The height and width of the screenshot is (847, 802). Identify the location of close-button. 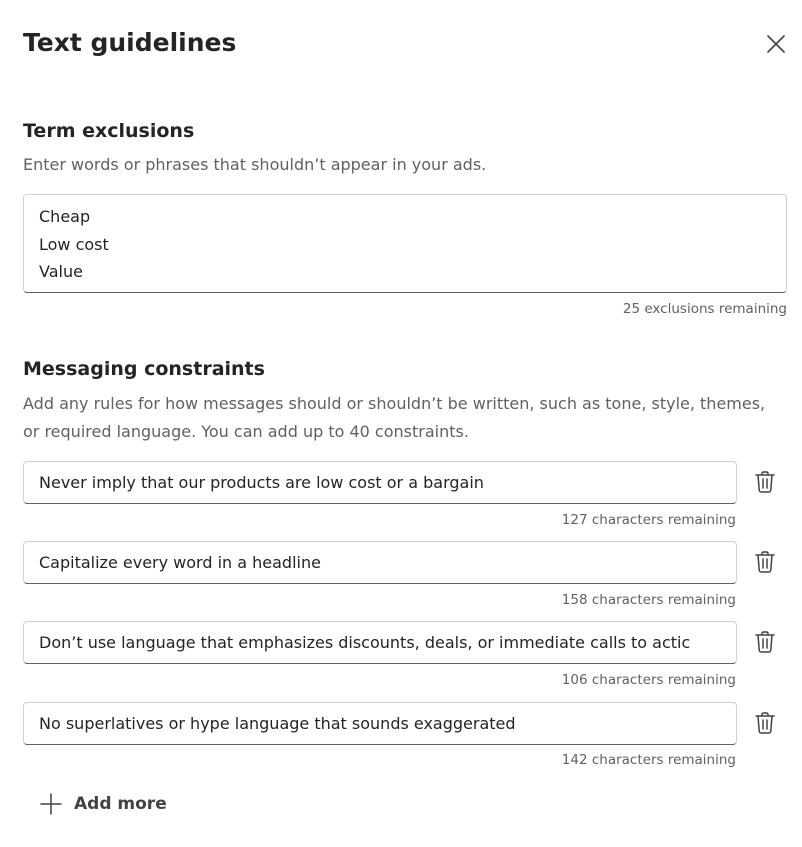
(776, 44).